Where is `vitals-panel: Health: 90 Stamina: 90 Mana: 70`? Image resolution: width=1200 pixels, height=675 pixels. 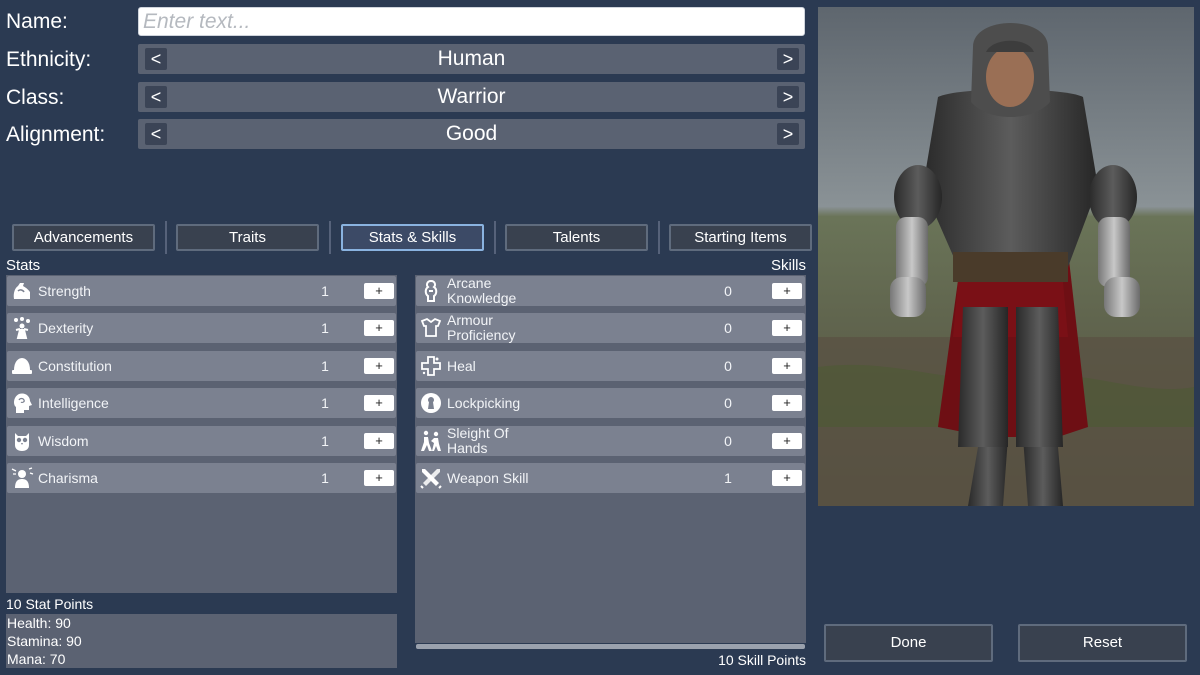
vitals-panel: Health: 90 Stamina: 90 Mana: 70 is located at coordinates (201, 641).